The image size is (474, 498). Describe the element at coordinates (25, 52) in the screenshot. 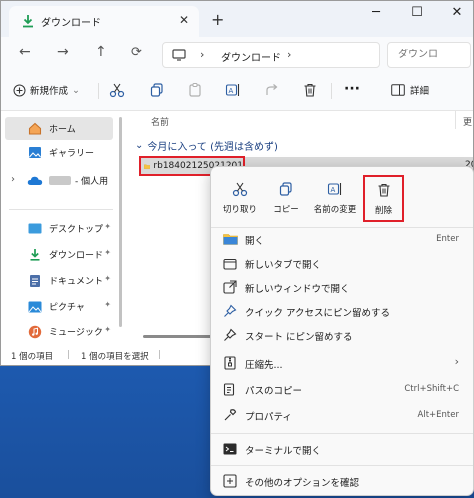

I see `back-button: ←` at that location.